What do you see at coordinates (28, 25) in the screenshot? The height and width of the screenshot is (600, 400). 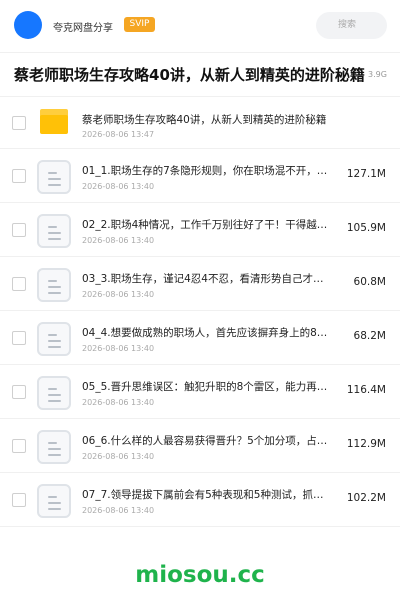 I see `avatar` at bounding box center [28, 25].